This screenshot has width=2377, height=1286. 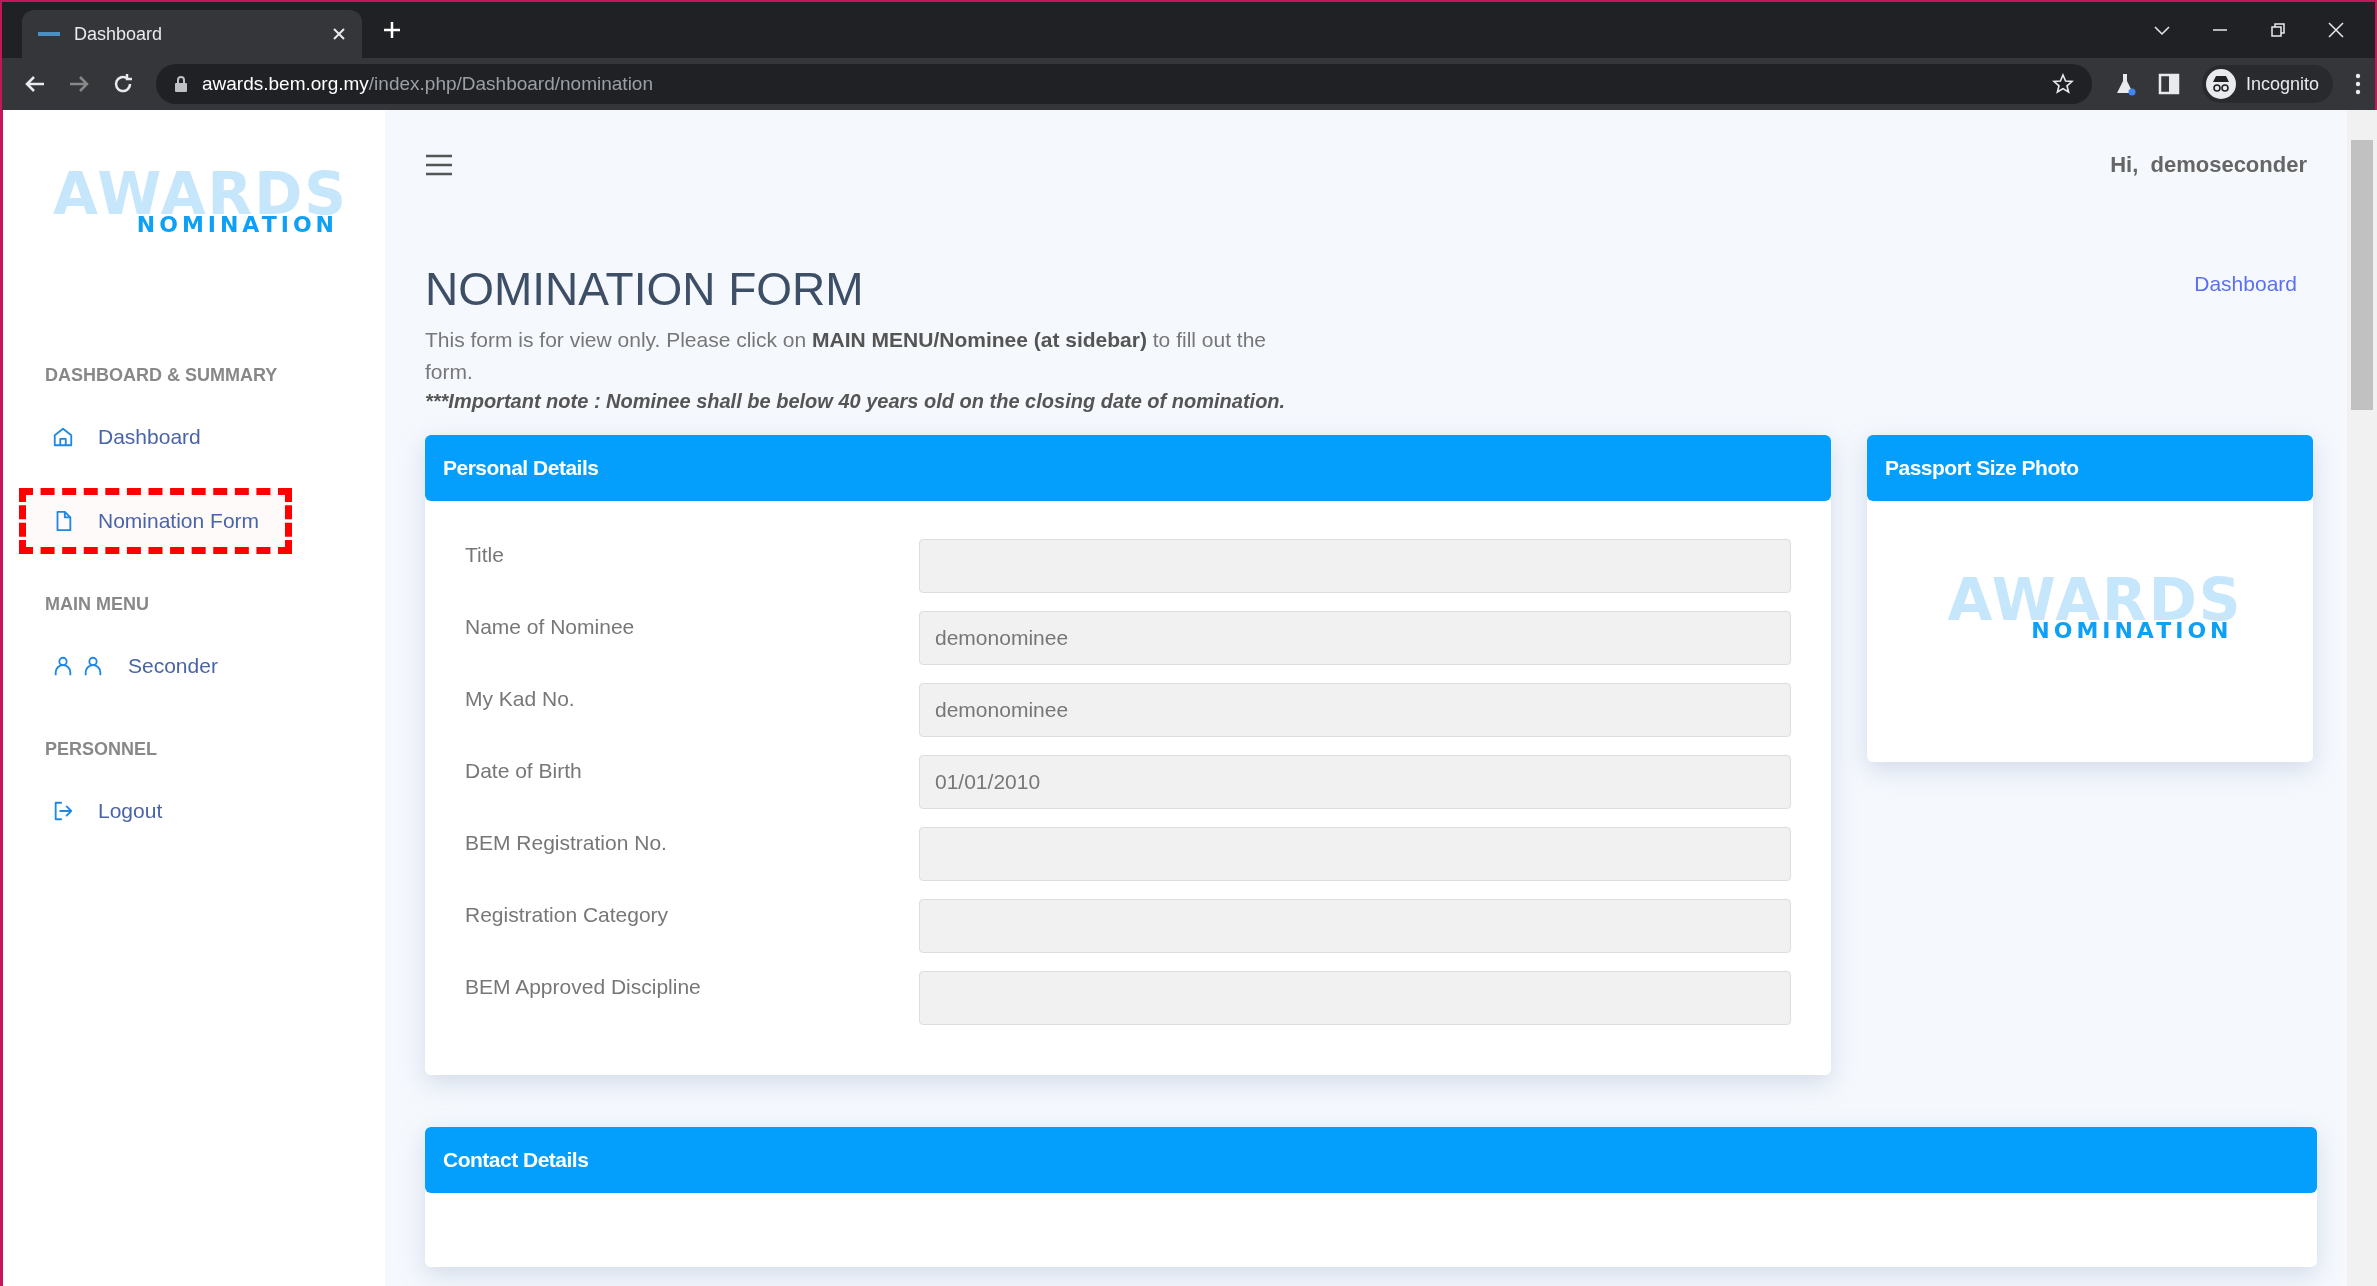 I want to click on lock-icon, so click(x=181, y=84).